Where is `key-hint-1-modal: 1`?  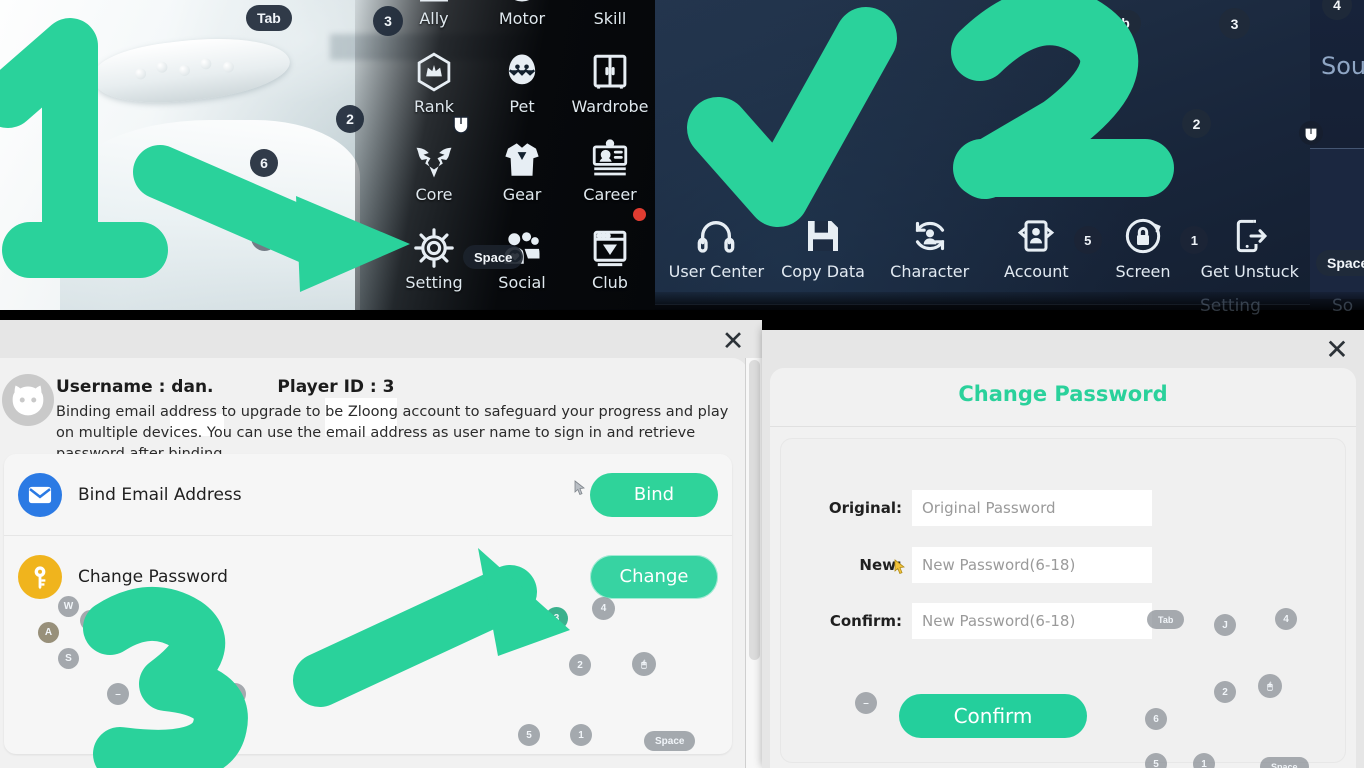
key-hint-1-modal: 1 is located at coordinates (581, 735).